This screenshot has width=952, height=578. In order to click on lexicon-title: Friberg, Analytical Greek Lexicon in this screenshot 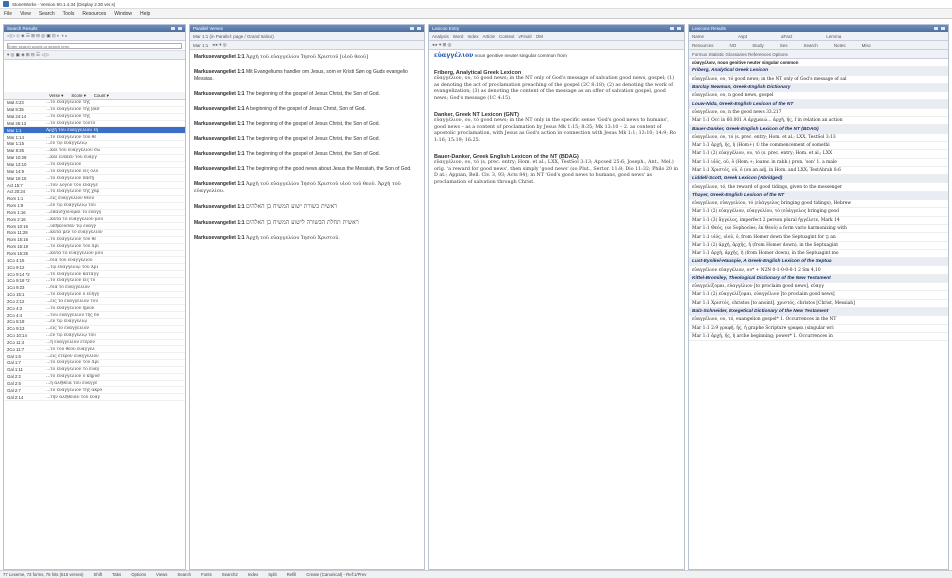, I will do `click(818, 71)`.